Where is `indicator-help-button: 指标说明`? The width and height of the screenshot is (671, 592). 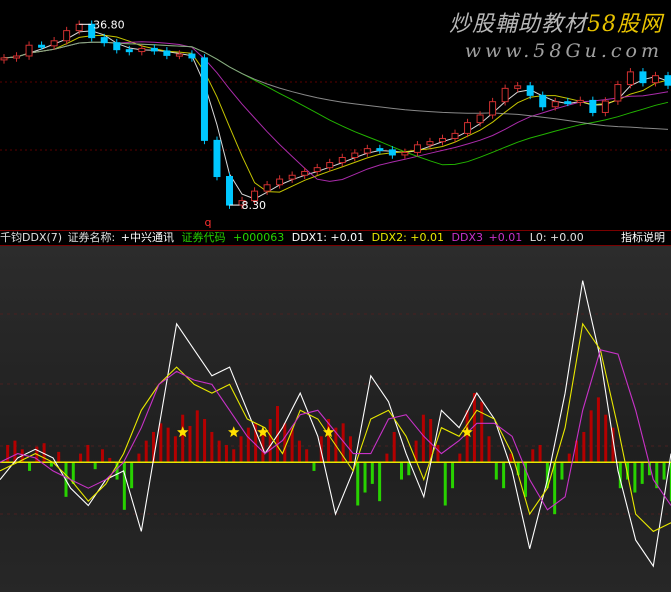
indicator-help-button: 指标说明 is located at coordinates (643, 238).